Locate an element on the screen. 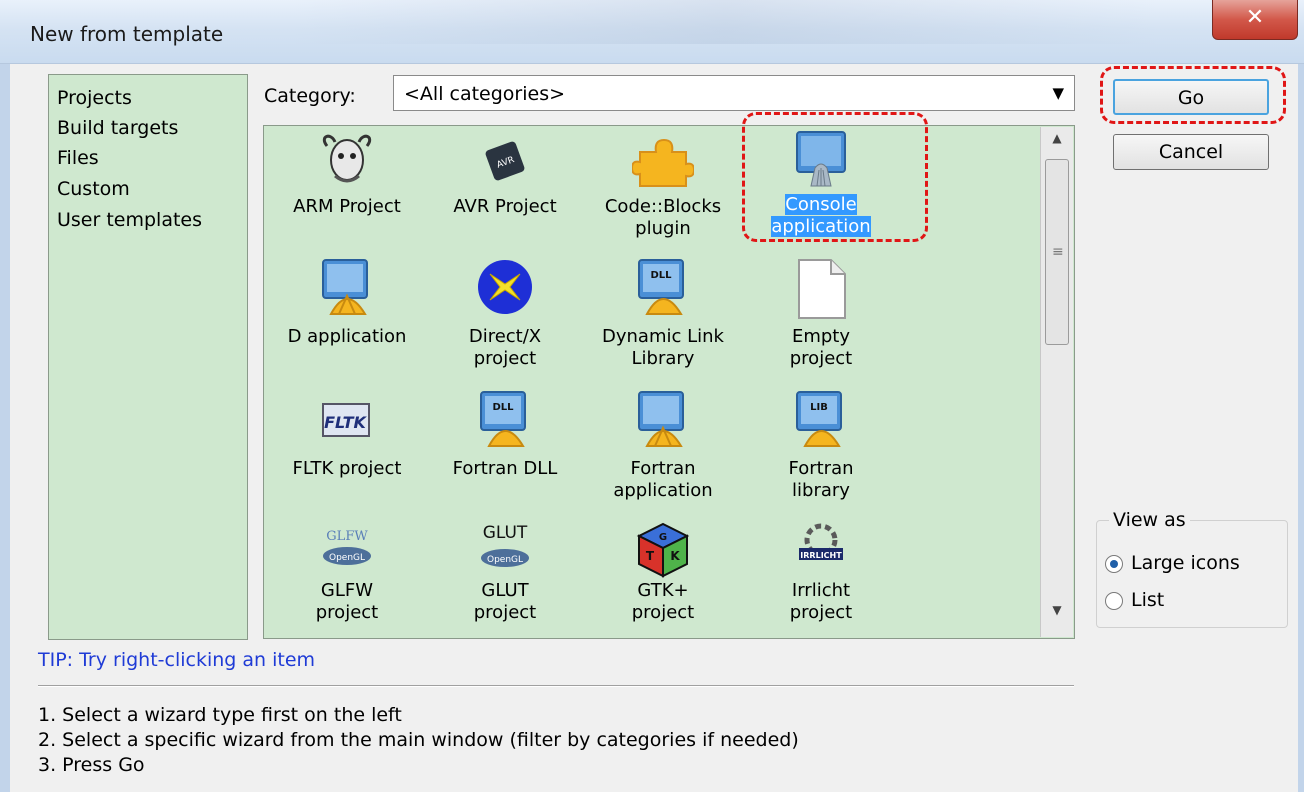 This screenshot has height=792, width=1304. template-label-2: application is located at coordinates (663, 490).